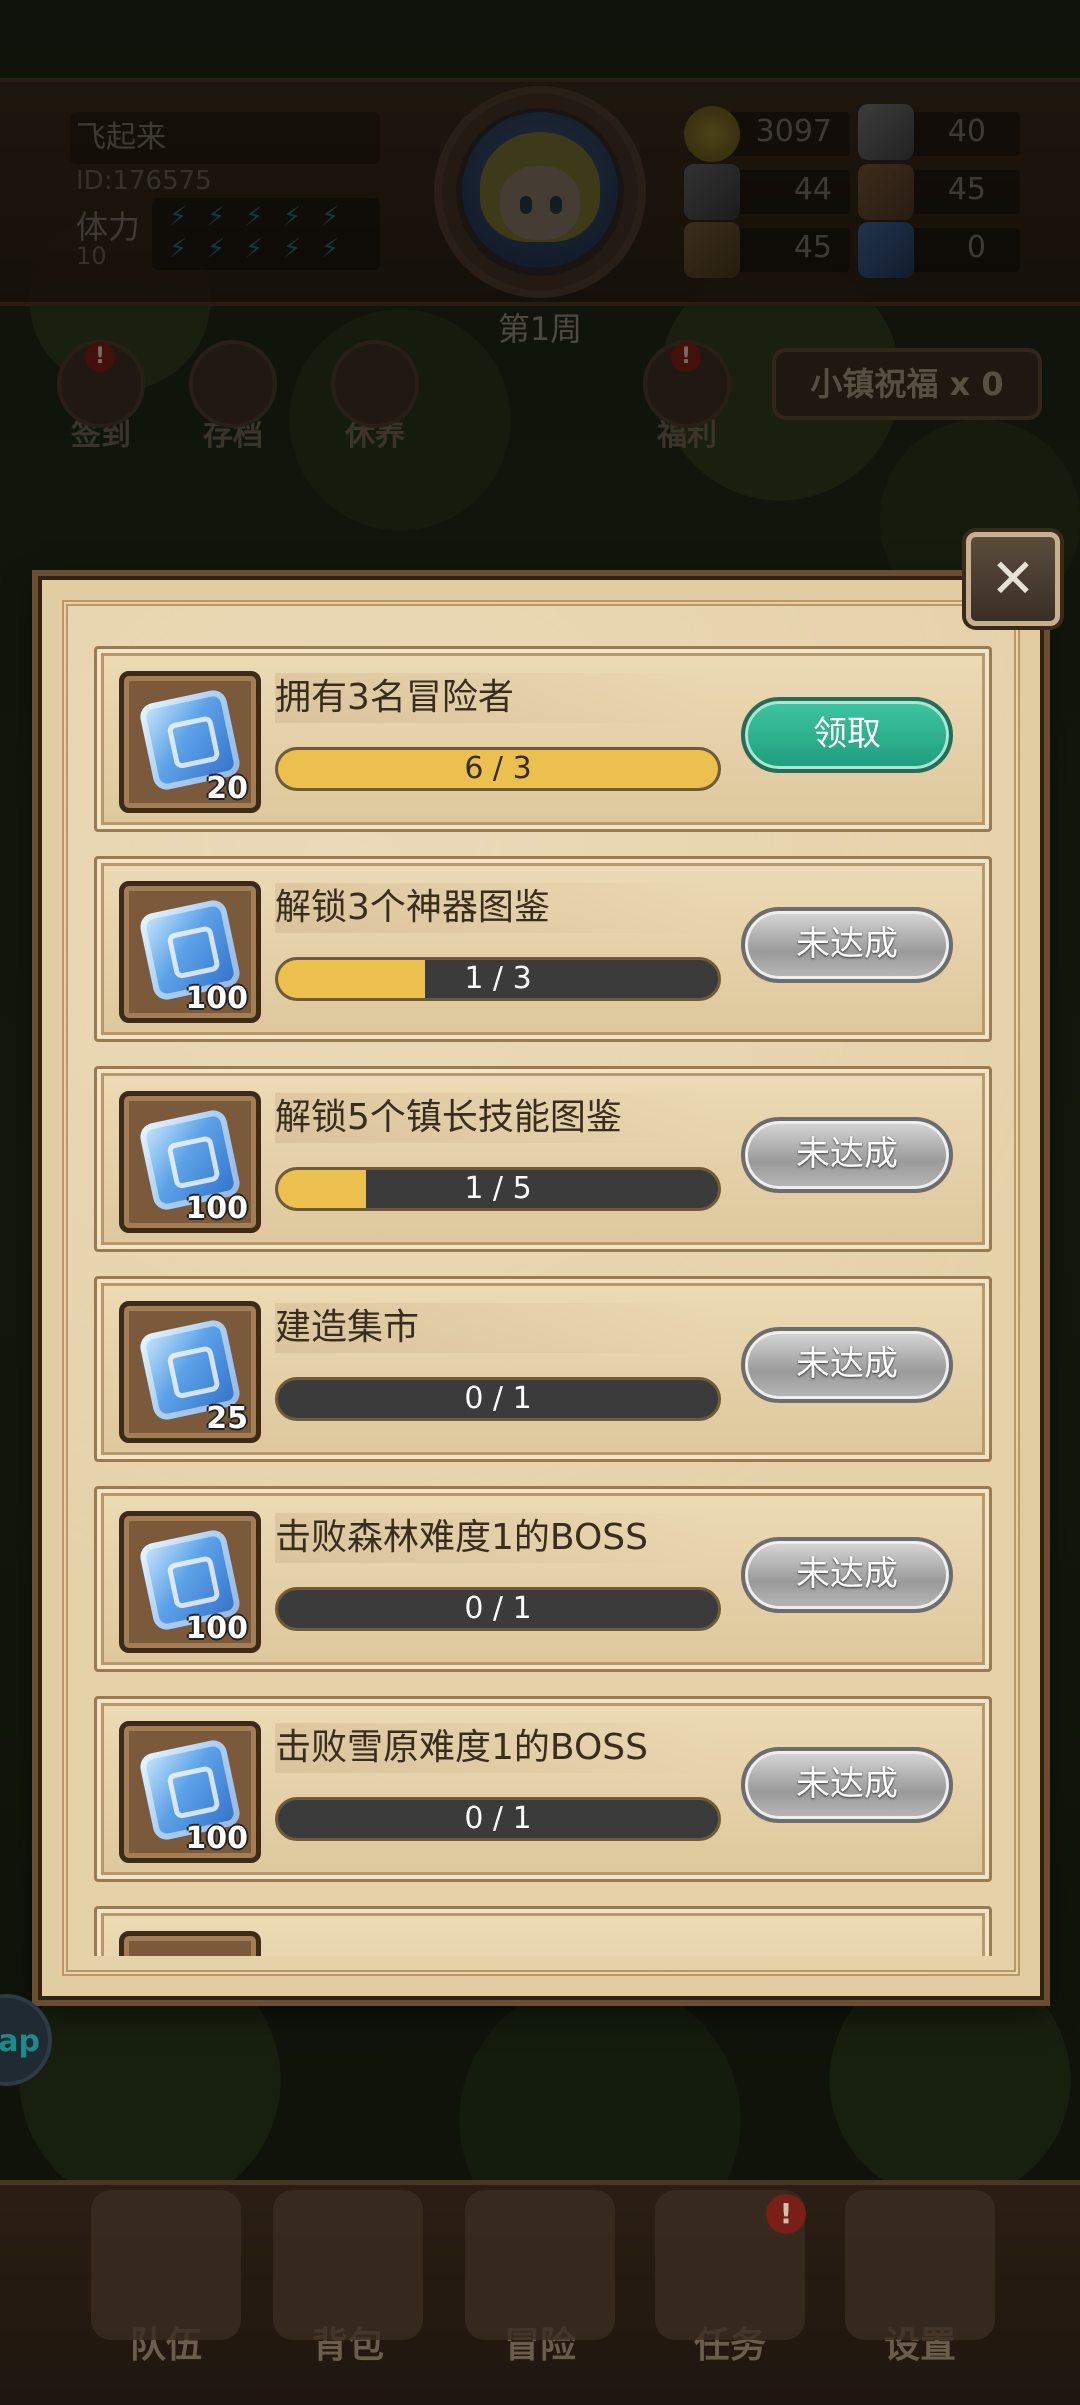  What do you see at coordinates (227, 788) in the screenshot?
I see `reward-count: 20` at bounding box center [227, 788].